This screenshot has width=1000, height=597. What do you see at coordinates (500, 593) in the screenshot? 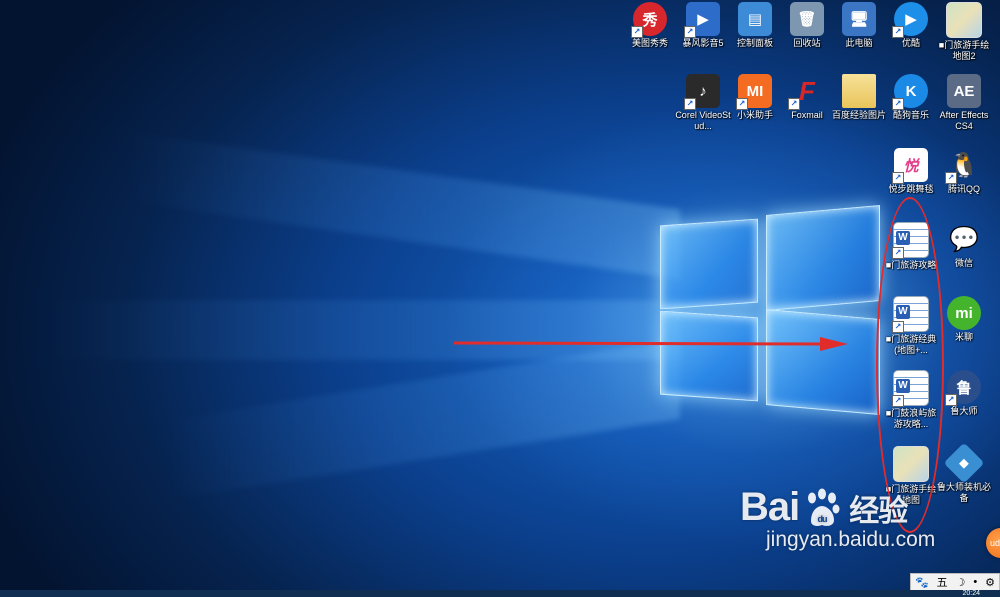
I see `taskbar` at bounding box center [500, 593].